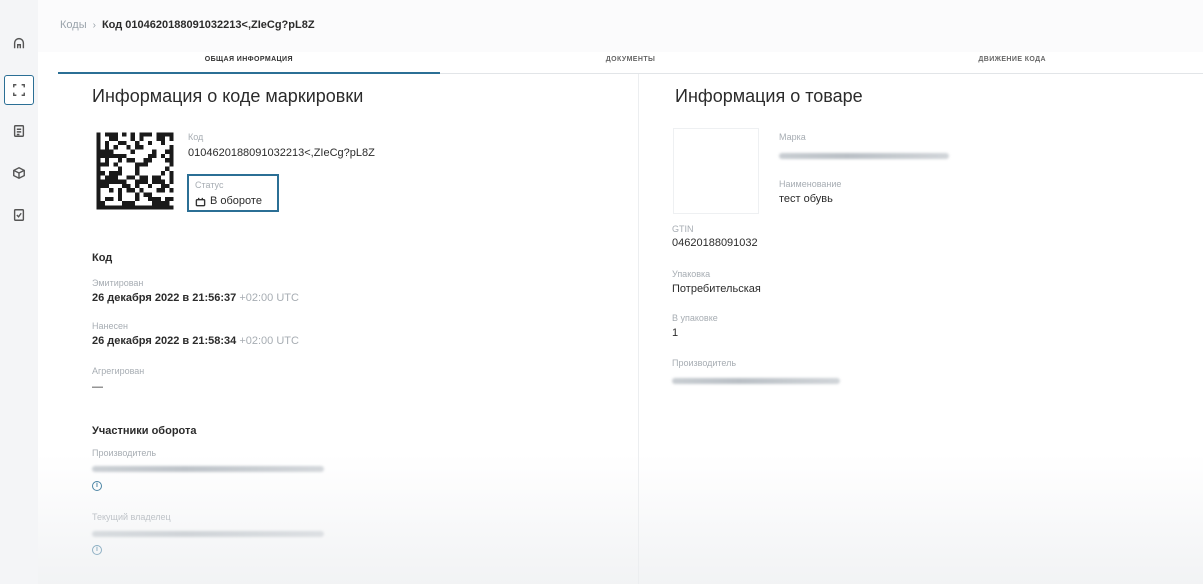 This screenshot has height=584, width=1203. Describe the element at coordinates (118, 283) in the screenshot. I see `emitted-label: Эмитирован` at that location.